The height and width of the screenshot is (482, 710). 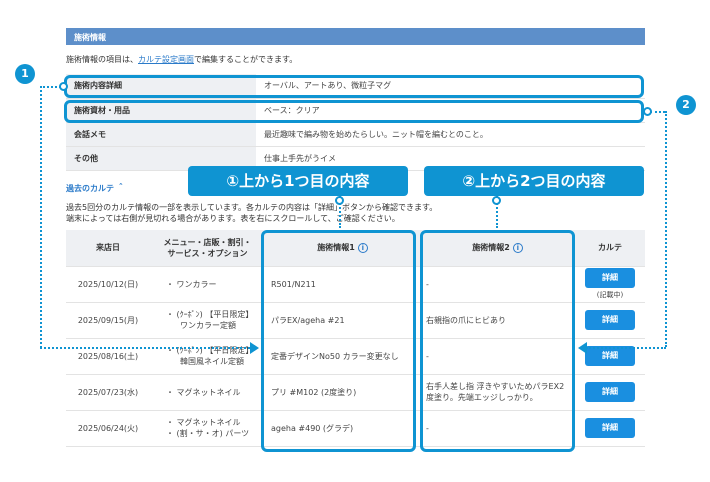 I want to click on col-header-menu-line: サービス・オプション, so click(x=207, y=253).